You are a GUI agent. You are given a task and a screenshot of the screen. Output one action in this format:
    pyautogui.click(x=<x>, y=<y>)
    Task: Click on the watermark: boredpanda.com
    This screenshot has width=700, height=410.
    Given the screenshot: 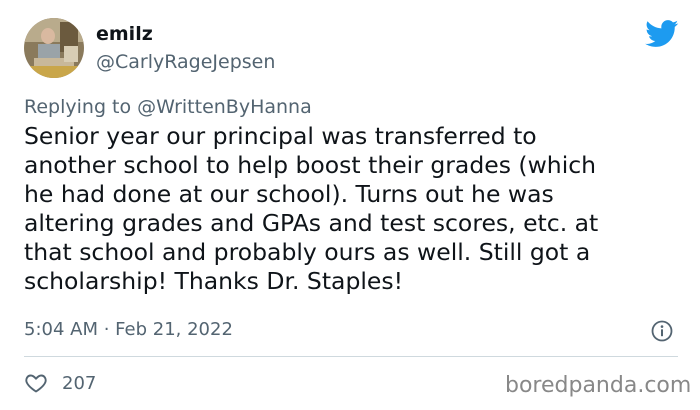 What is the action you would take?
    pyautogui.click(x=598, y=385)
    